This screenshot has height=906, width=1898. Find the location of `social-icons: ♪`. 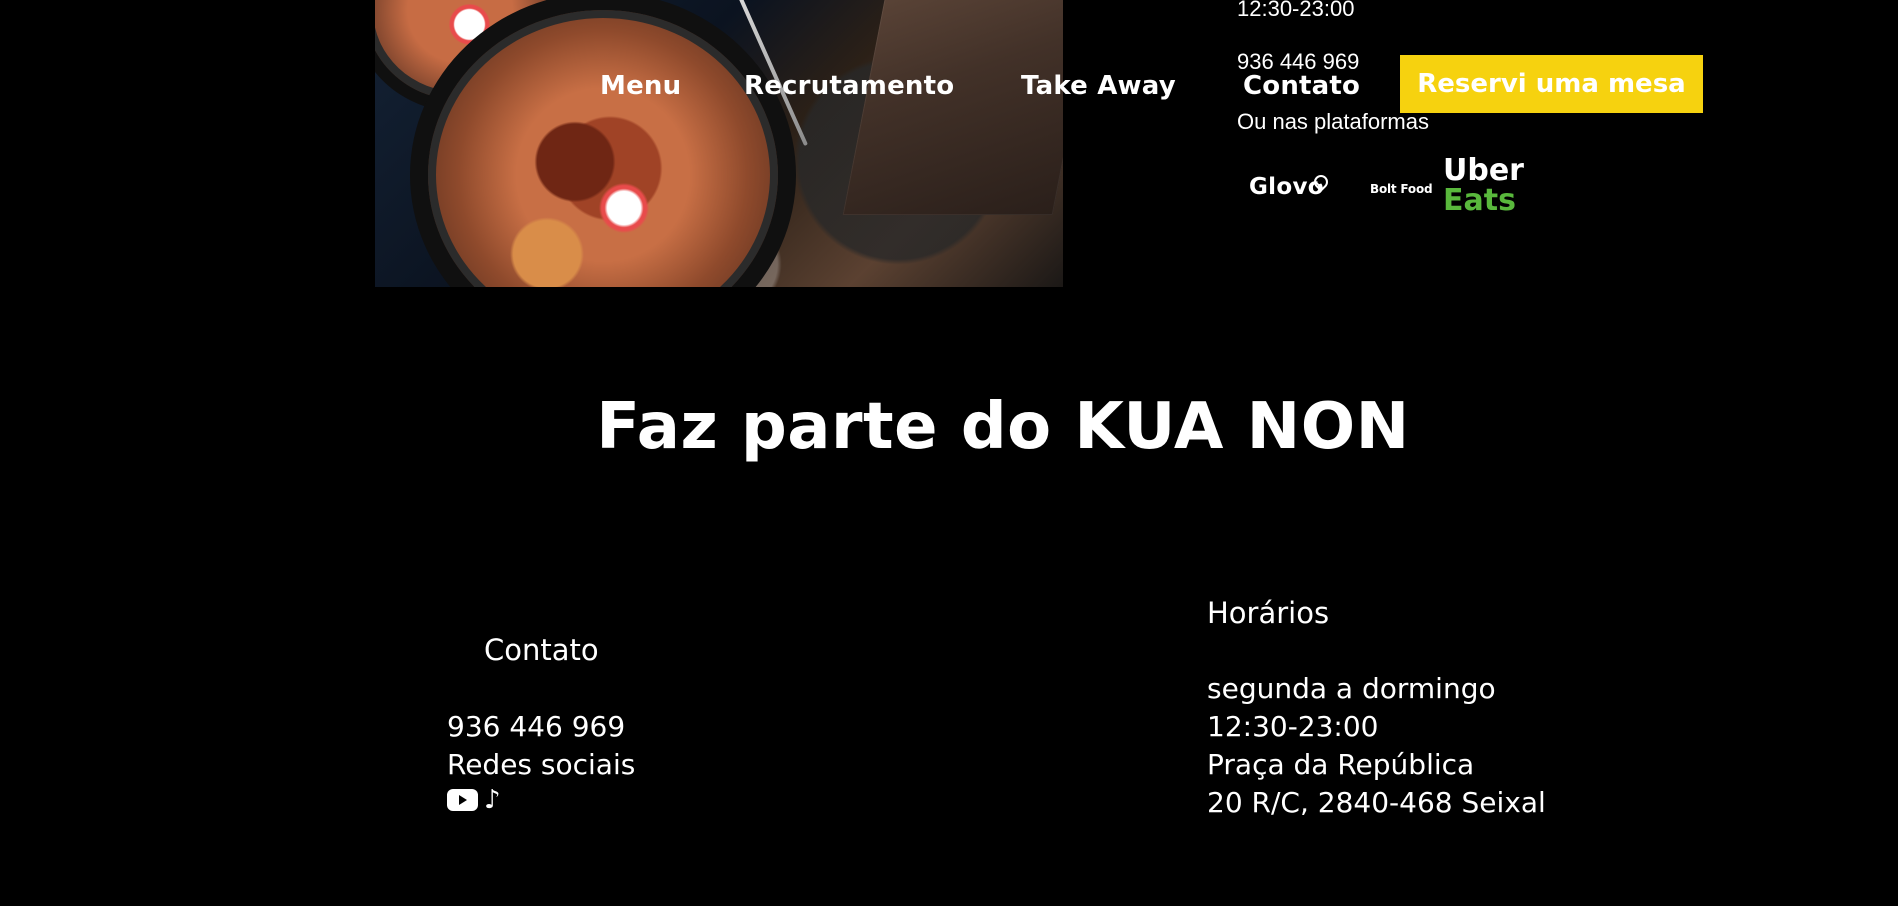

social-icons: ♪ is located at coordinates (476, 800).